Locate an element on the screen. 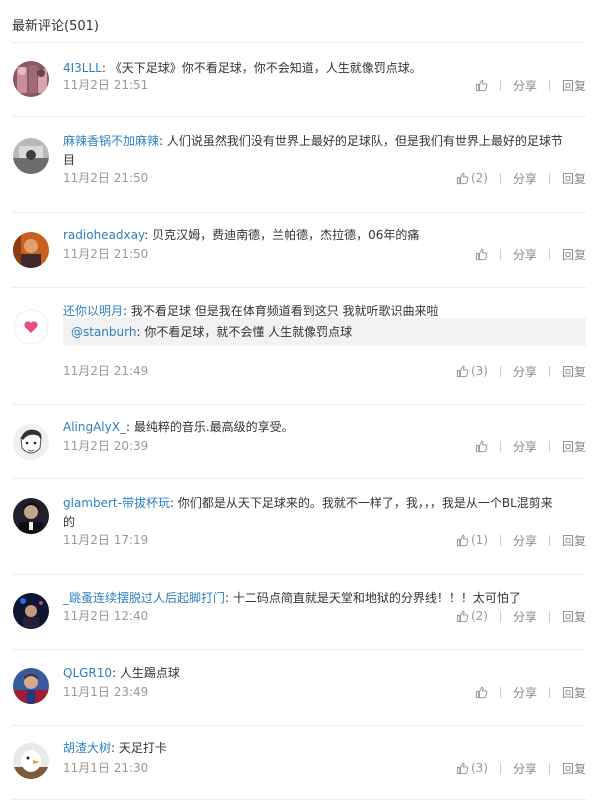 This screenshot has width=603, height=807. avatar-night-stage is located at coordinates (31, 611).